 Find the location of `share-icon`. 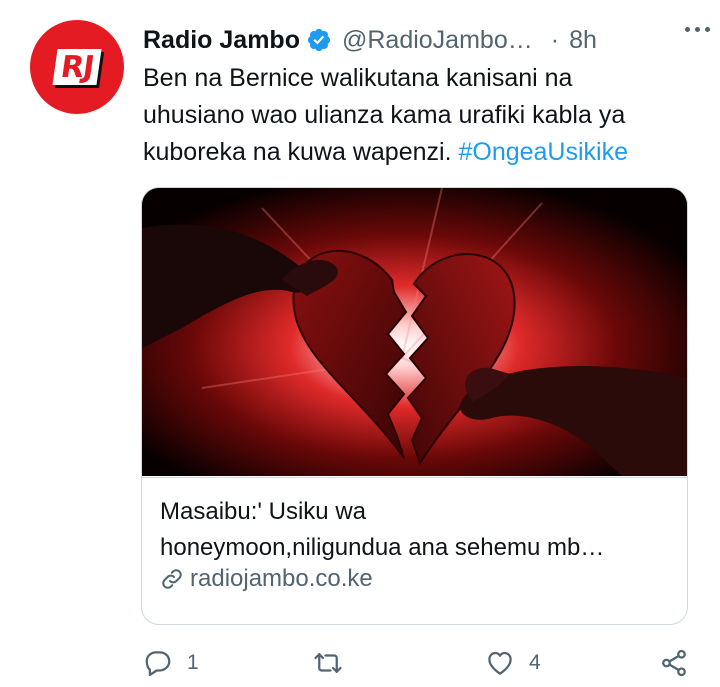

share-icon is located at coordinates (674, 663).